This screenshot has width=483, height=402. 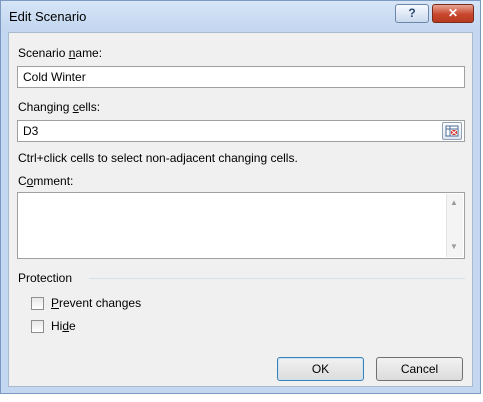 What do you see at coordinates (48, 16) in the screenshot?
I see `dialog-title: Edit Scenario` at bounding box center [48, 16].